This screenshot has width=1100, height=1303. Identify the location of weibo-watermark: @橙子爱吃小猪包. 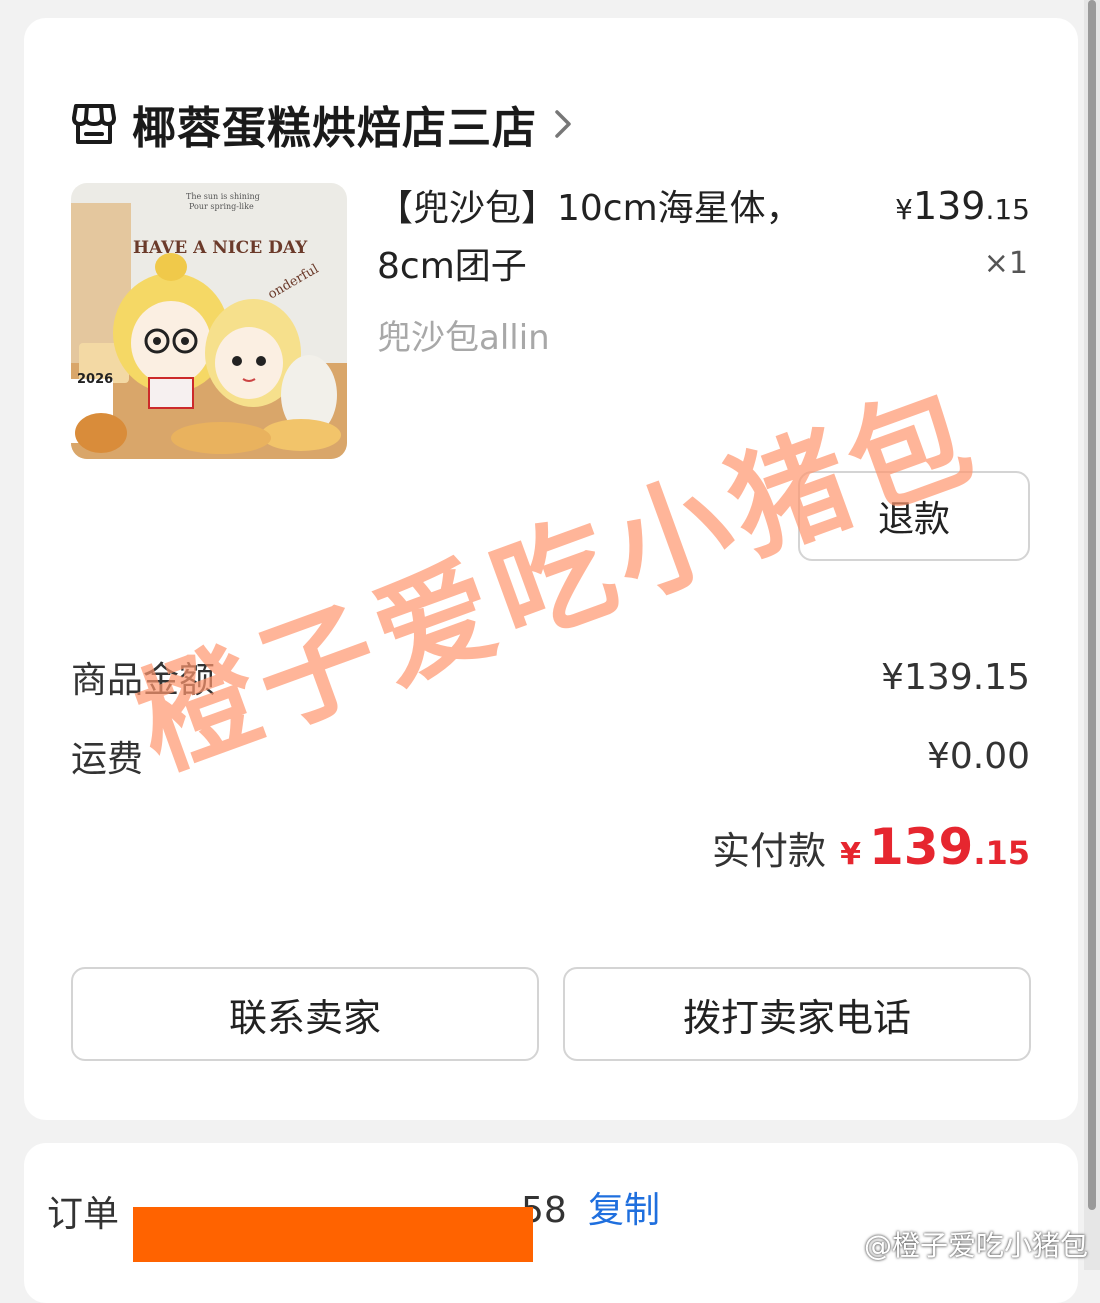
(953, 1244).